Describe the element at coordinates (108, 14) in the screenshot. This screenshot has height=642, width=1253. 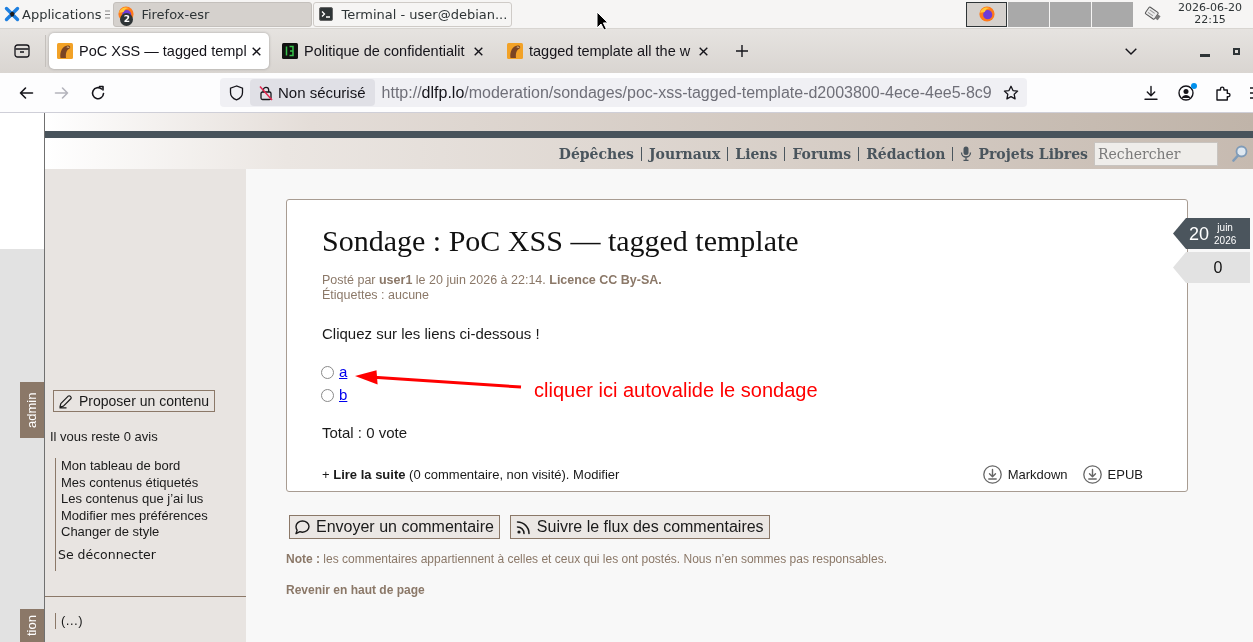
I see `grip-icon` at that location.